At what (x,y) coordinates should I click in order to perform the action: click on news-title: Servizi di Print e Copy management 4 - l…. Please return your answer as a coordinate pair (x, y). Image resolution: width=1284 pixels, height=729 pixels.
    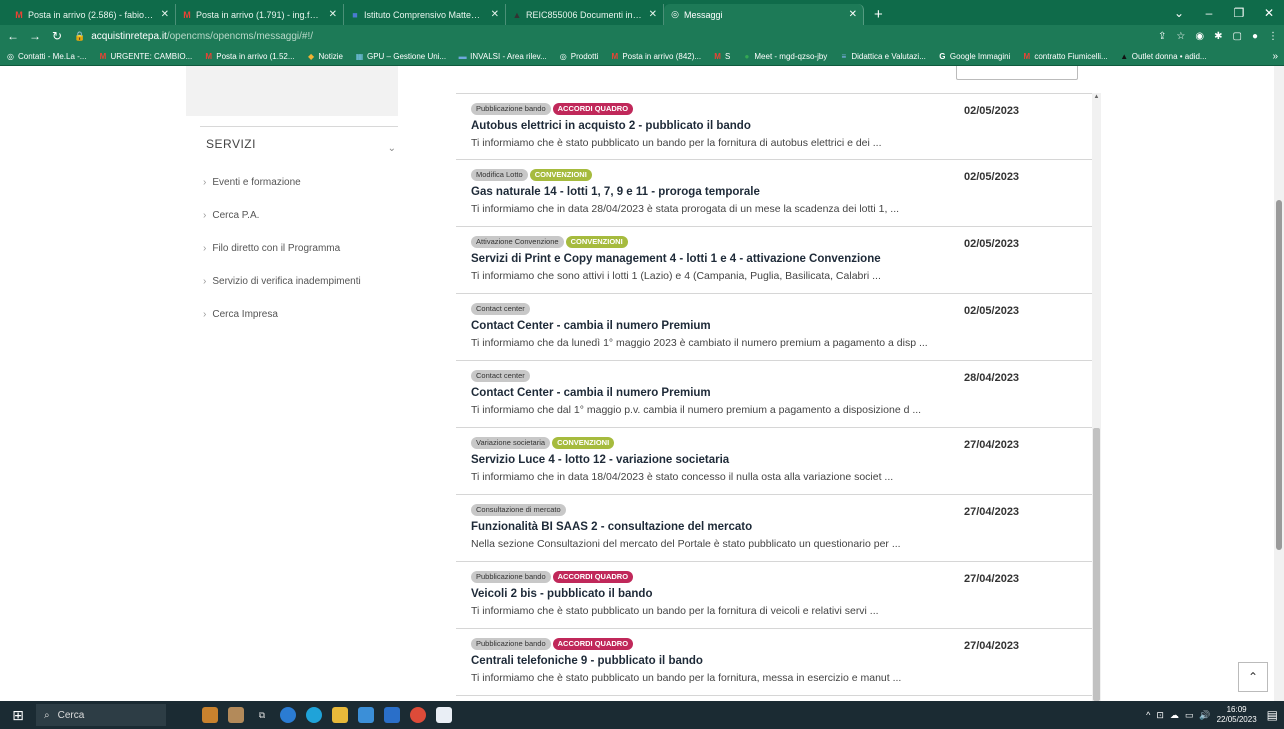
    Looking at the image, I should click on (676, 259).